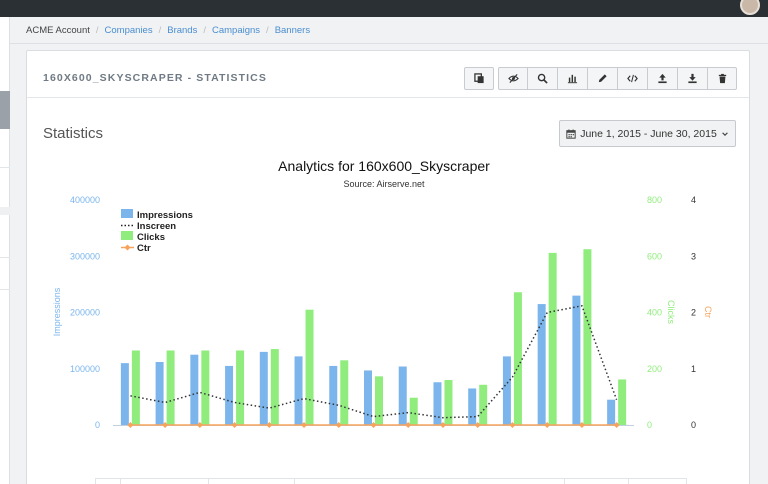  I want to click on clicks-tick-label: 400, so click(654, 313).